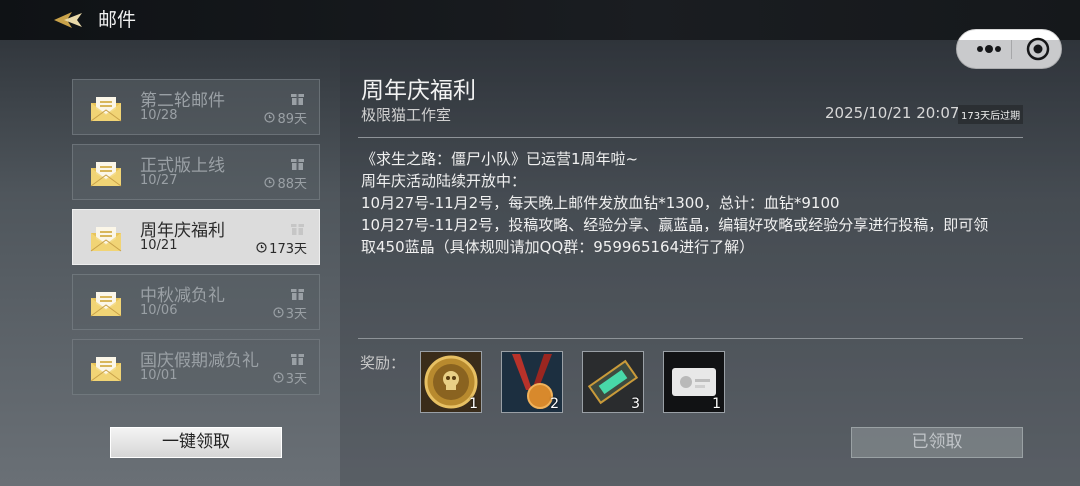 Image resolution: width=1080 pixels, height=486 pixels. What do you see at coordinates (196, 172) in the screenshot?
I see `mail-list-item: 正式版上线 10/27 88天` at bounding box center [196, 172].